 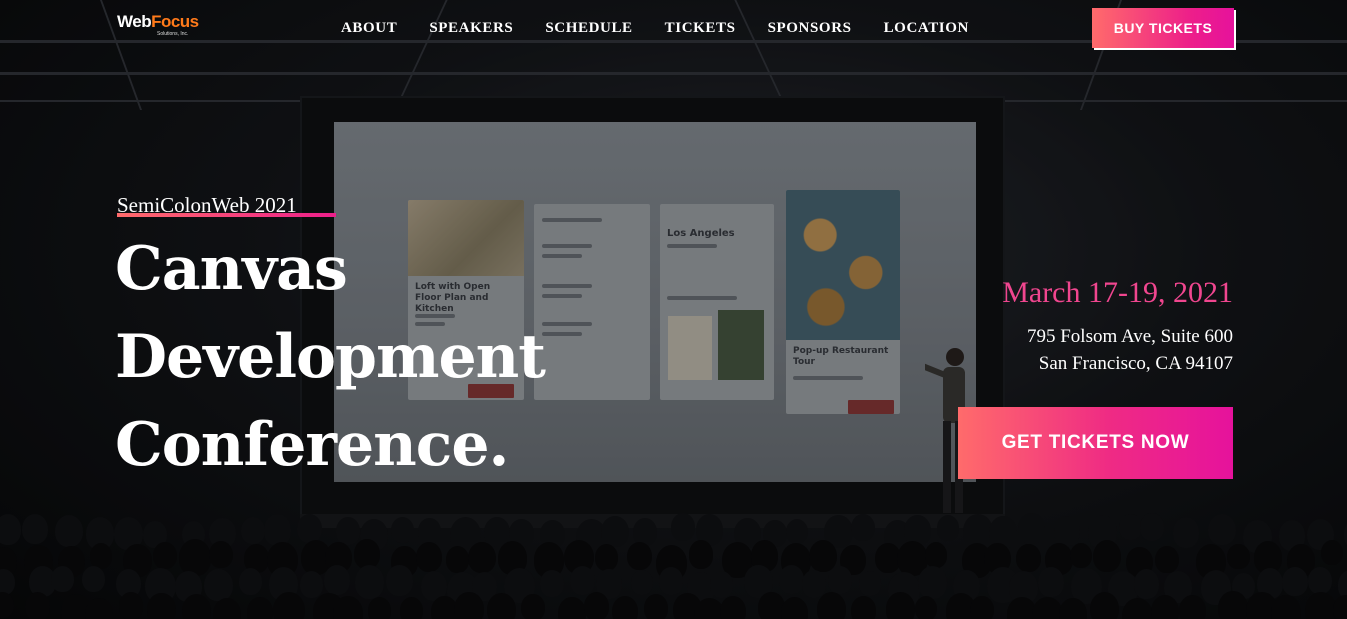 What do you see at coordinates (1095, 443) in the screenshot?
I see `get-tickets-now-button: GET TICKETS NOW` at bounding box center [1095, 443].